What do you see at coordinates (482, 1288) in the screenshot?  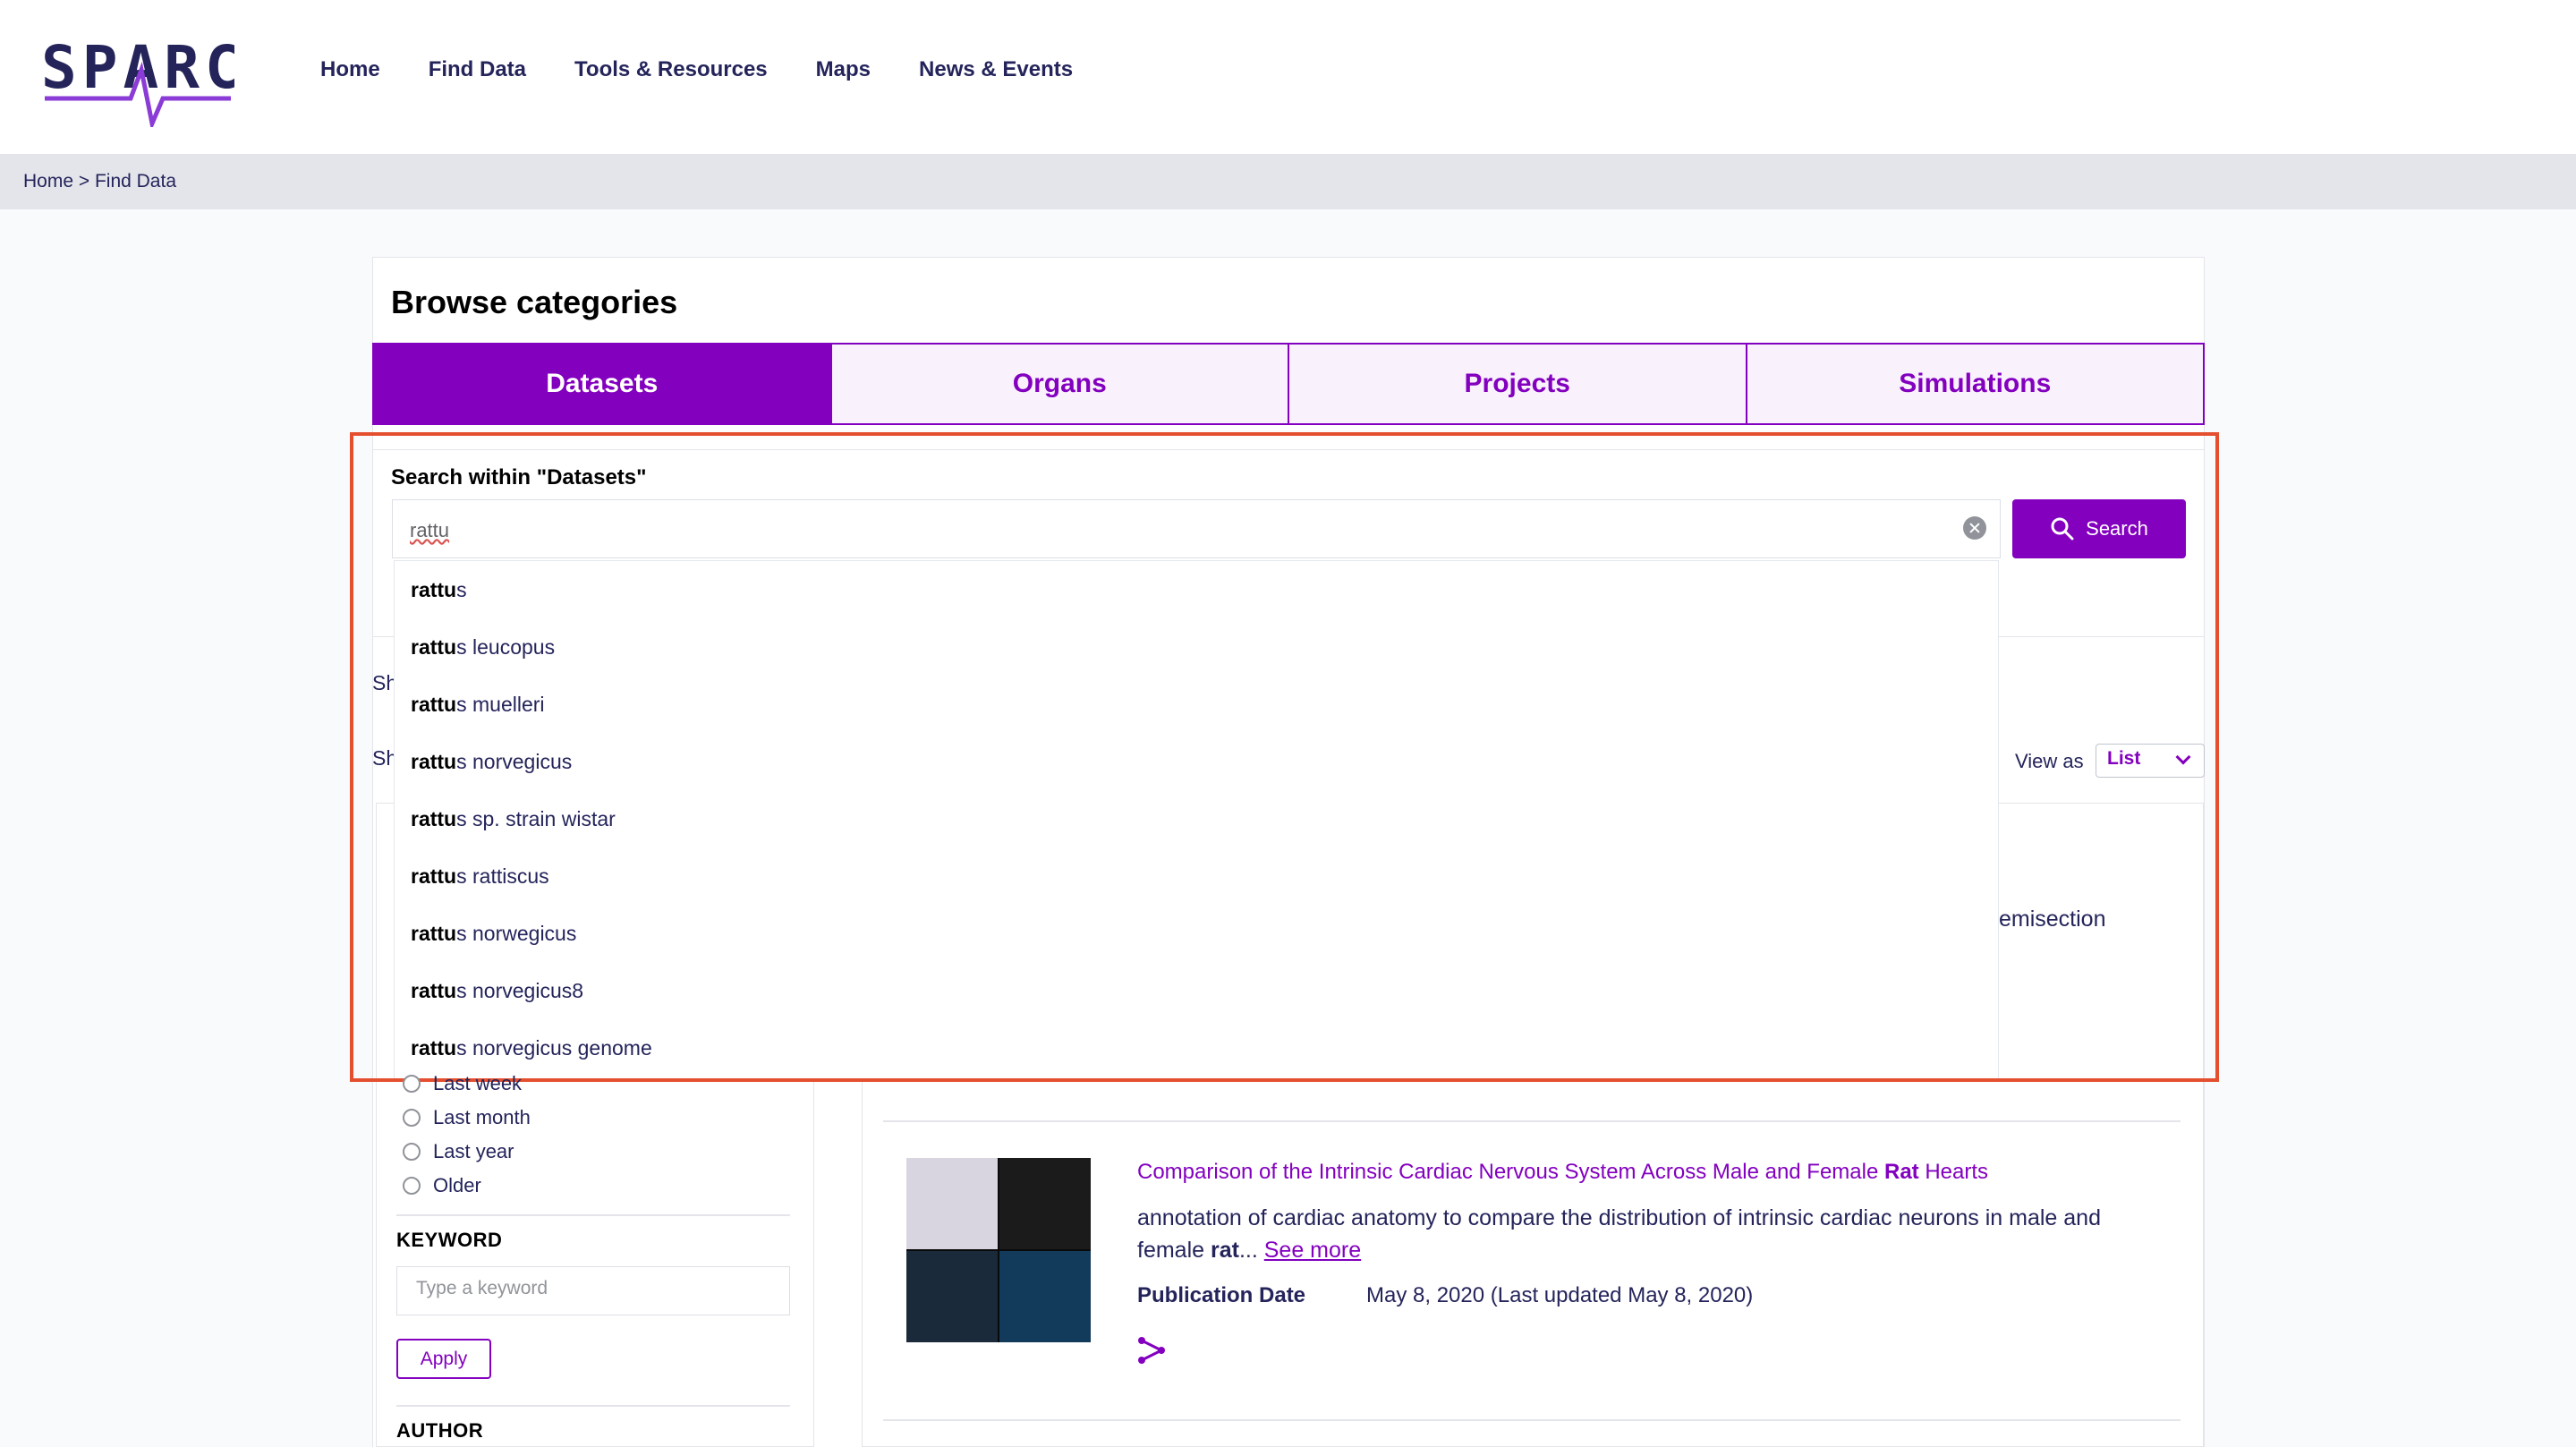 I see `keyword-placeholder: Type a keyword` at bounding box center [482, 1288].